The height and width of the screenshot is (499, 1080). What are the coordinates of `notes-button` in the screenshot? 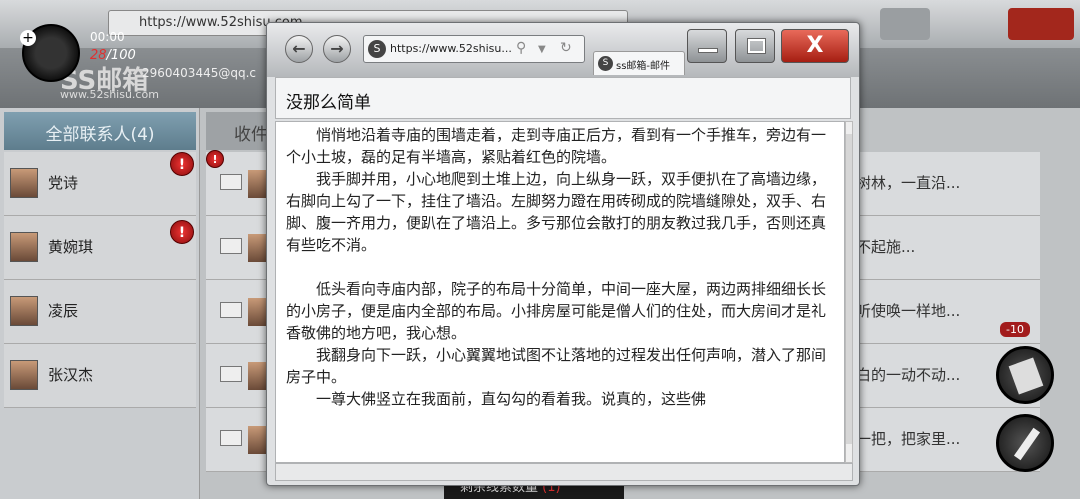 It's located at (1025, 375).